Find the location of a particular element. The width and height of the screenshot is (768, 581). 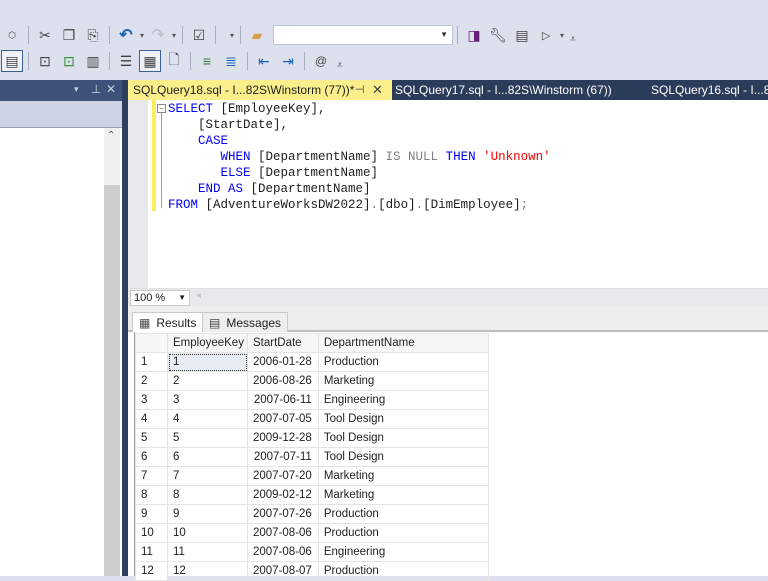

cell-startdate: 2007-06-11 is located at coordinates (283, 400).